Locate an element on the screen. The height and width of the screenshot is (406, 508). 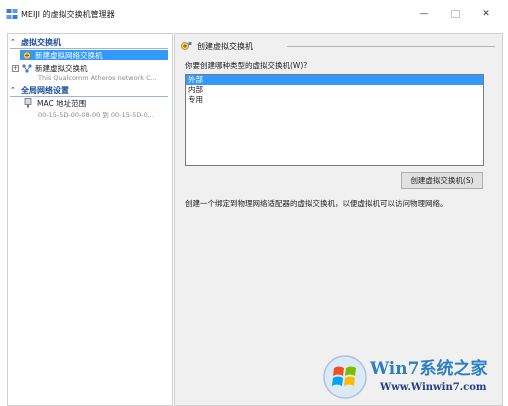
network-switch-icon is located at coordinates (27, 68).